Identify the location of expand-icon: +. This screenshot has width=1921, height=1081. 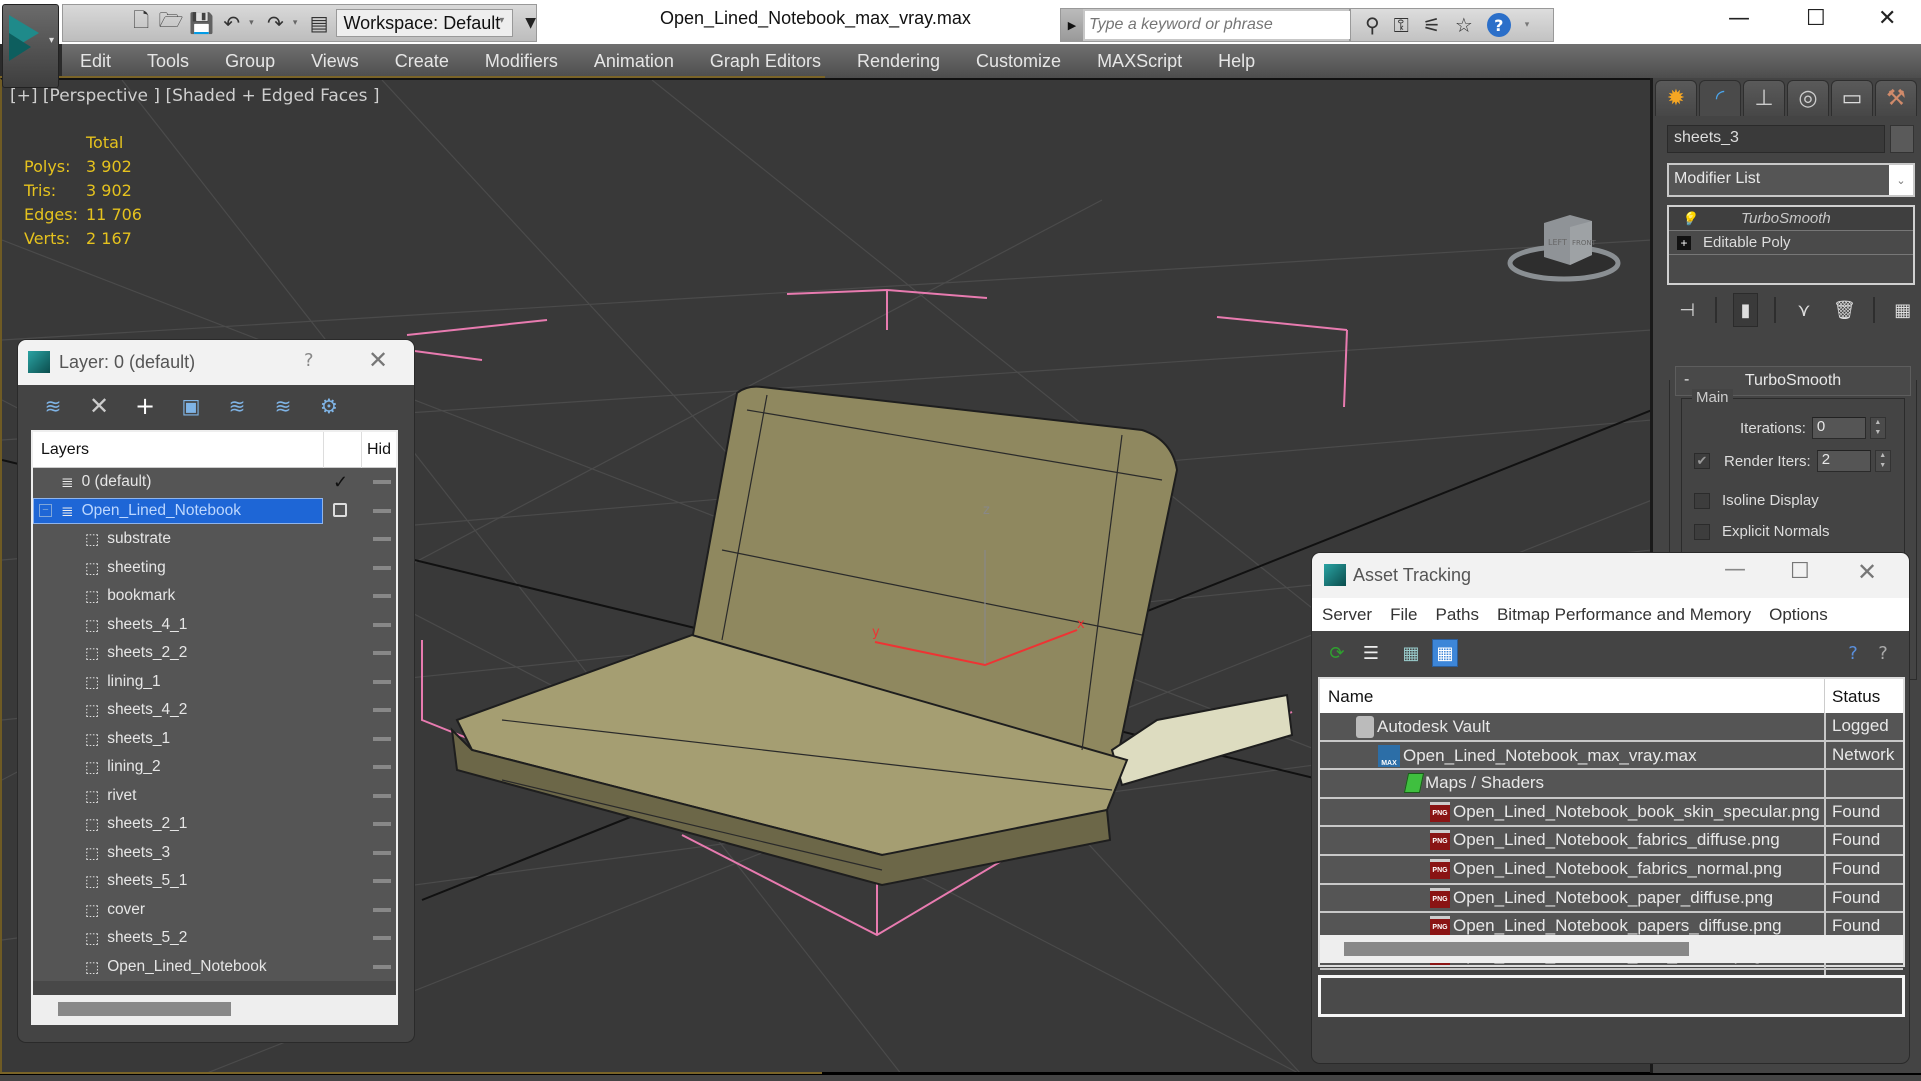
(1684, 242).